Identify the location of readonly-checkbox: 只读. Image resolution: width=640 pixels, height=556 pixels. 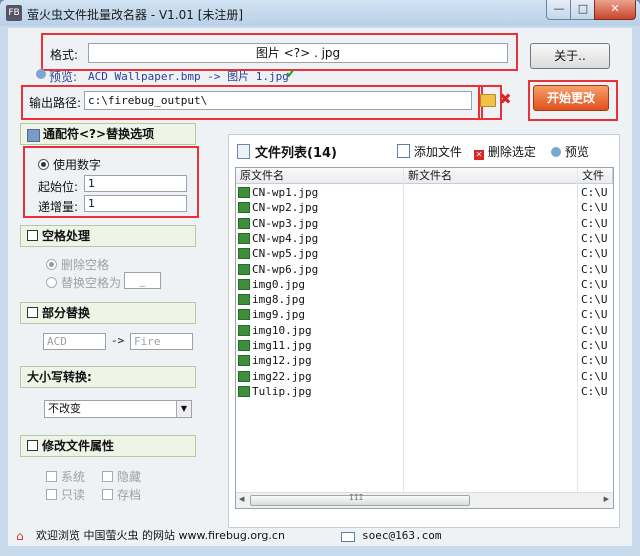
(65, 494).